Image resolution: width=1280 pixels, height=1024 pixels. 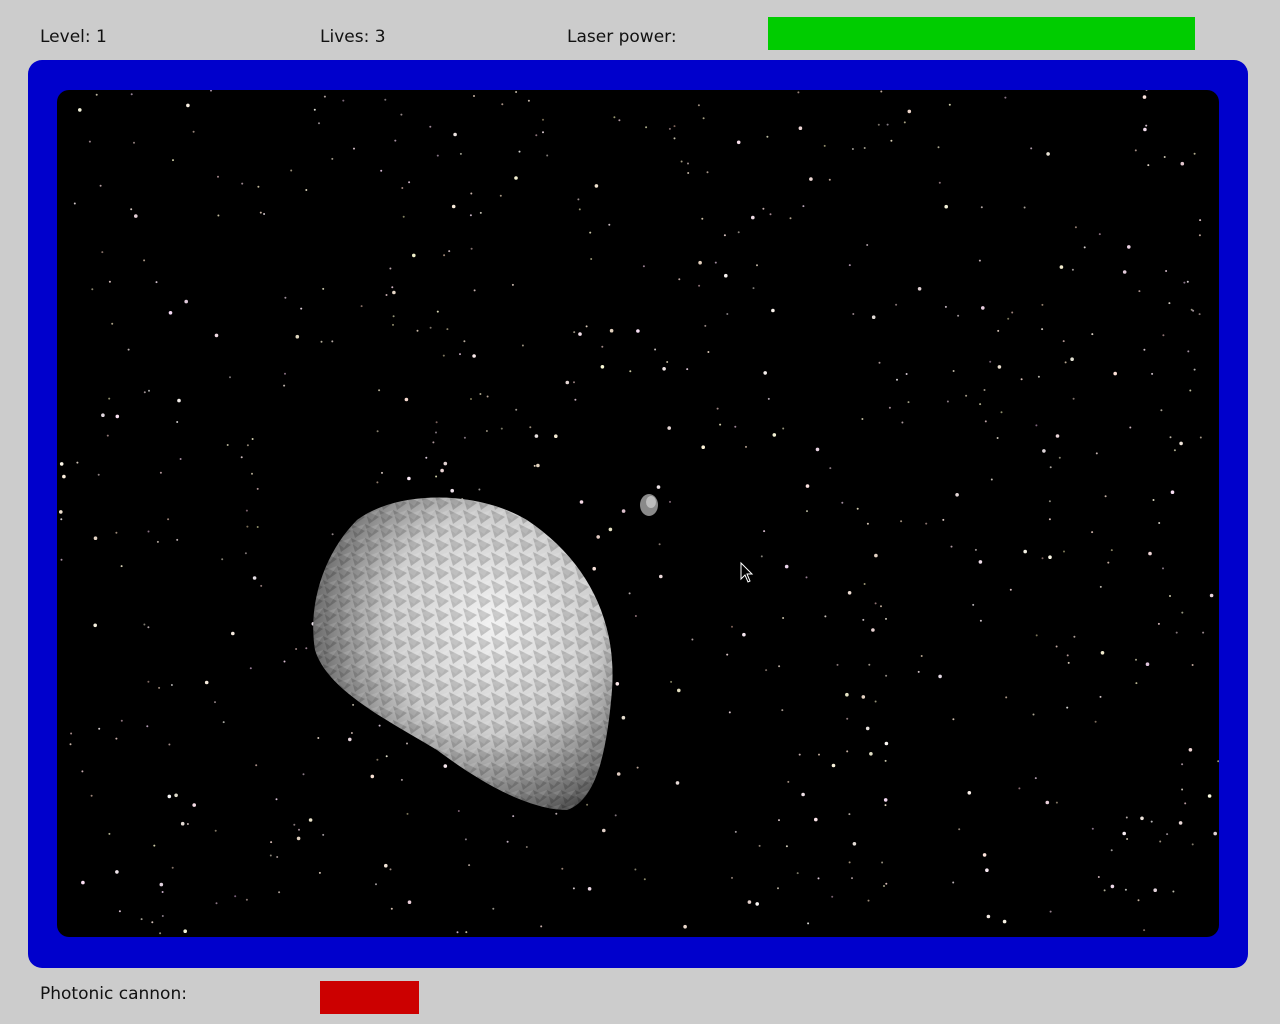 I want to click on small-asteroid, so click(x=649, y=505).